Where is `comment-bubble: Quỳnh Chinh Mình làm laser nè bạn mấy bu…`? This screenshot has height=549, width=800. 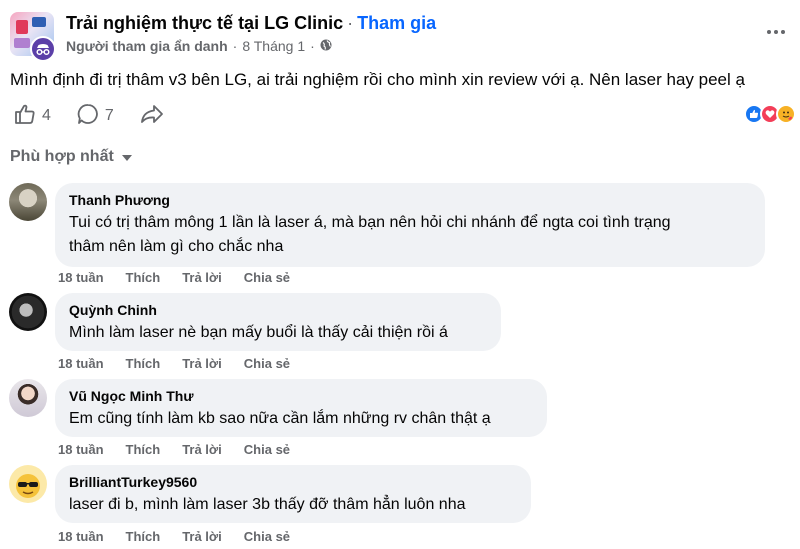
comment-bubble: Quỳnh Chinh Mình làm laser nè bạn mấy bu… is located at coordinates (278, 322).